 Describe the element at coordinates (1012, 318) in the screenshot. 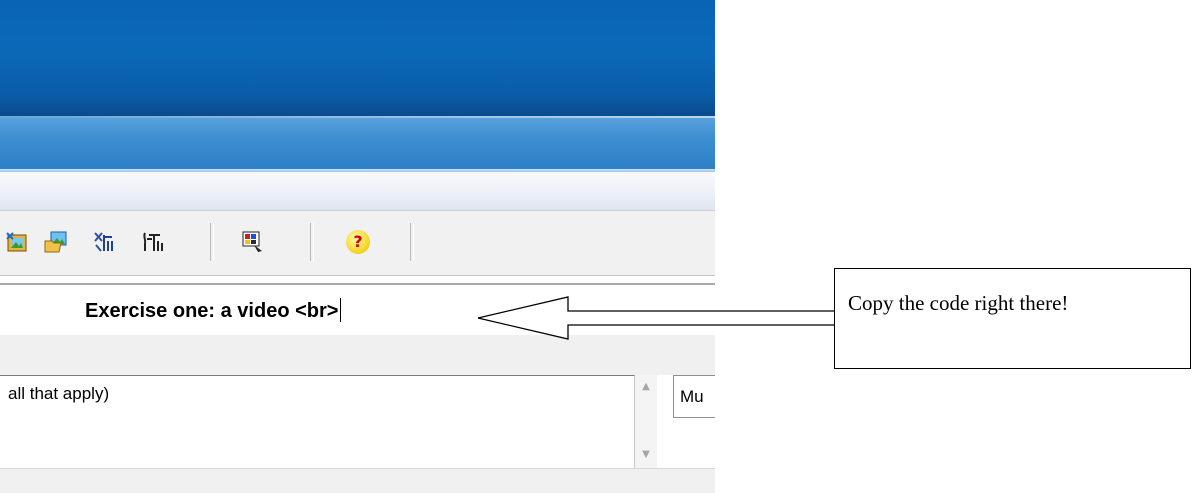

I see `callout-box: Copy the code right there!` at that location.